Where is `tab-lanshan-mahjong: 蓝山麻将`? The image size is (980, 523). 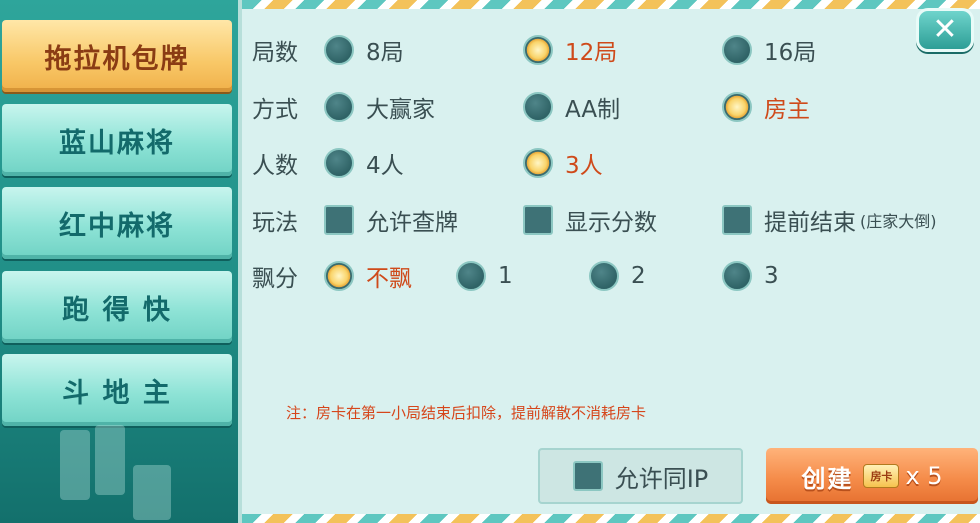
tab-lanshan-mahjong: 蓝山麻将 is located at coordinates (117, 140).